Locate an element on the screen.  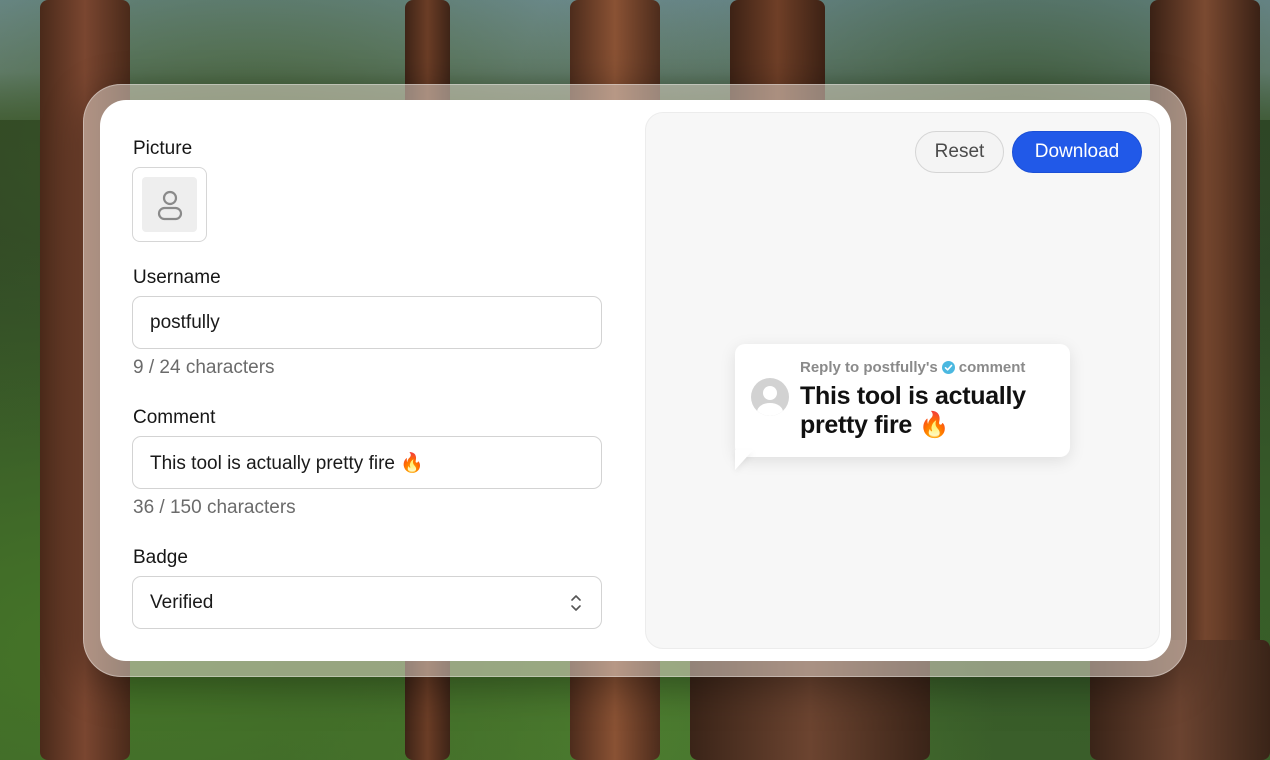
picture-upload is located at coordinates (169, 204).